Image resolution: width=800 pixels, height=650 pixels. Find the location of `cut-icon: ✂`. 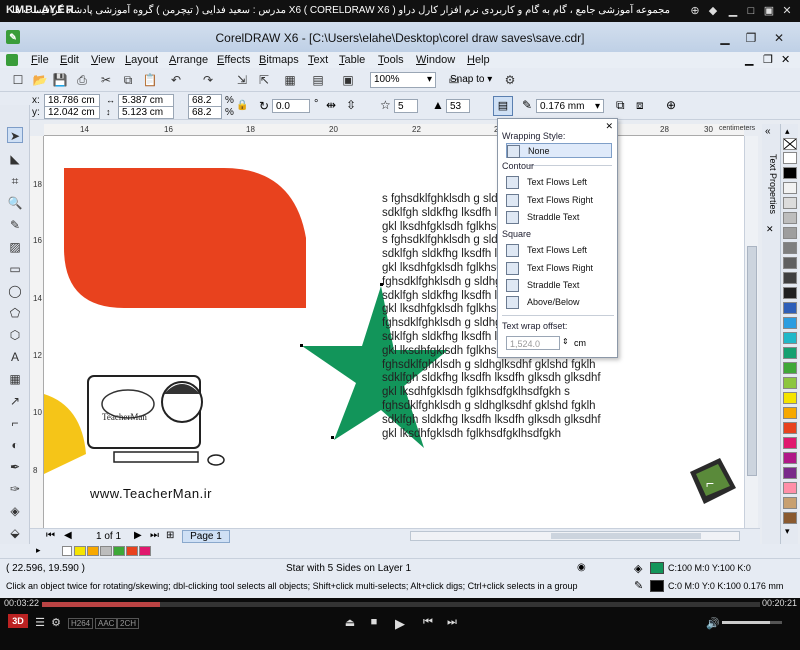

cut-icon: ✂ is located at coordinates (106, 80).